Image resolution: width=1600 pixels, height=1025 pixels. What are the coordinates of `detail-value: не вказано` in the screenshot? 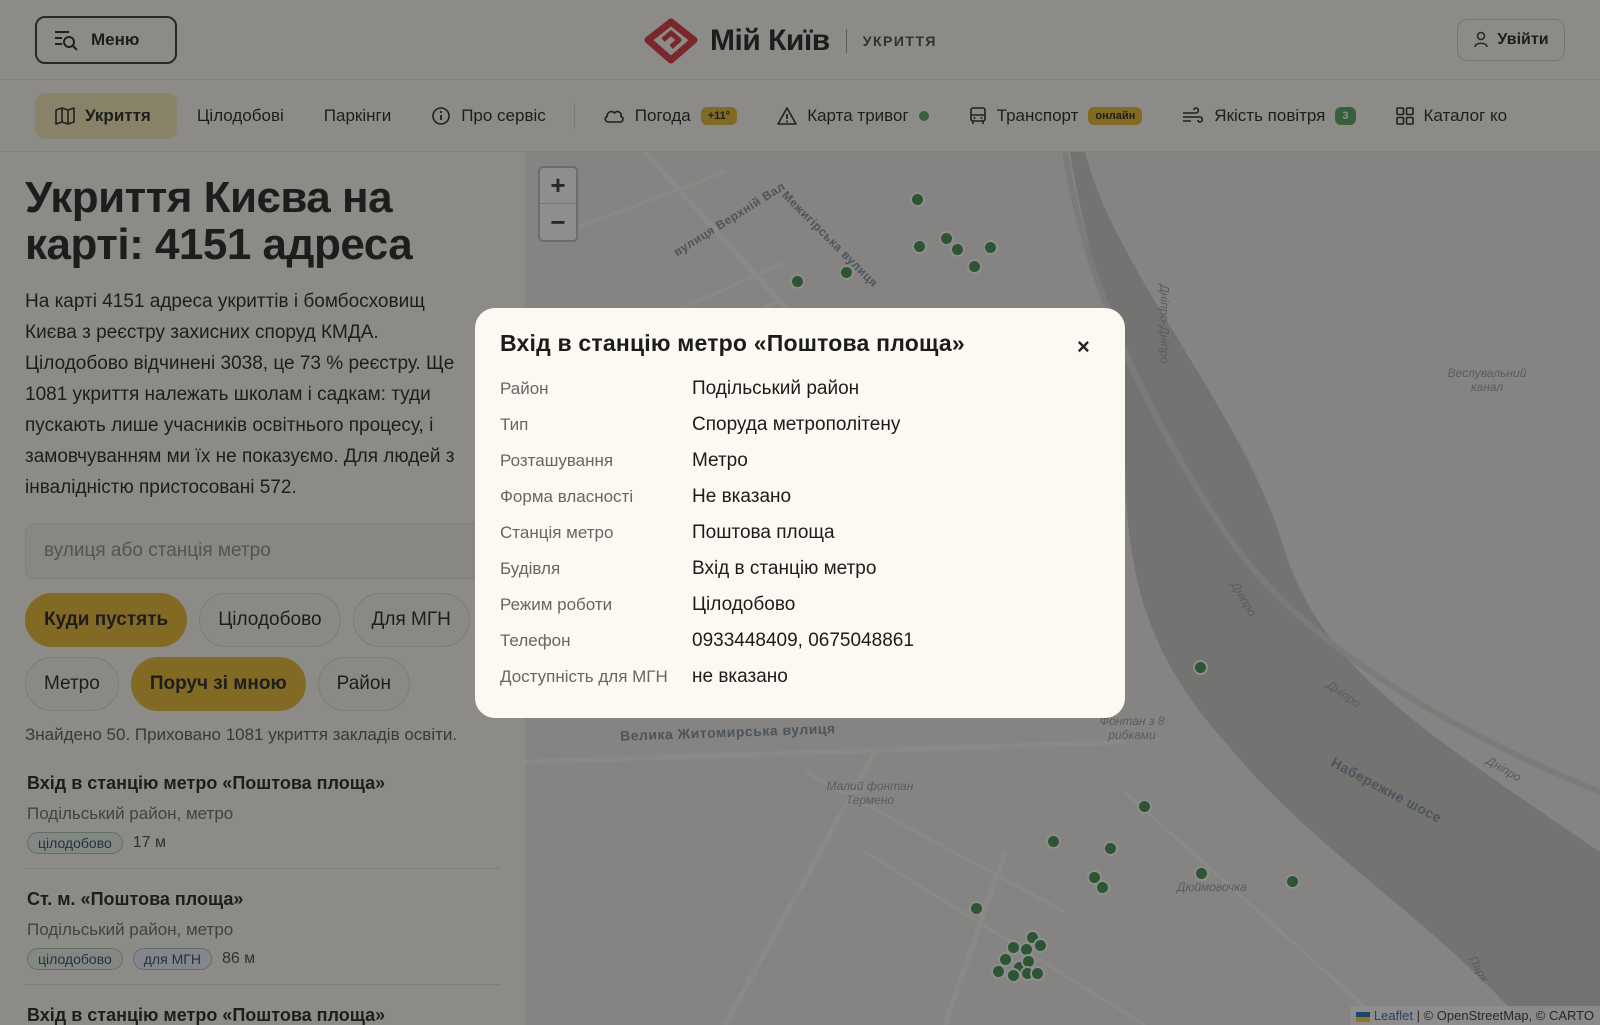 It's located at (740, 676).